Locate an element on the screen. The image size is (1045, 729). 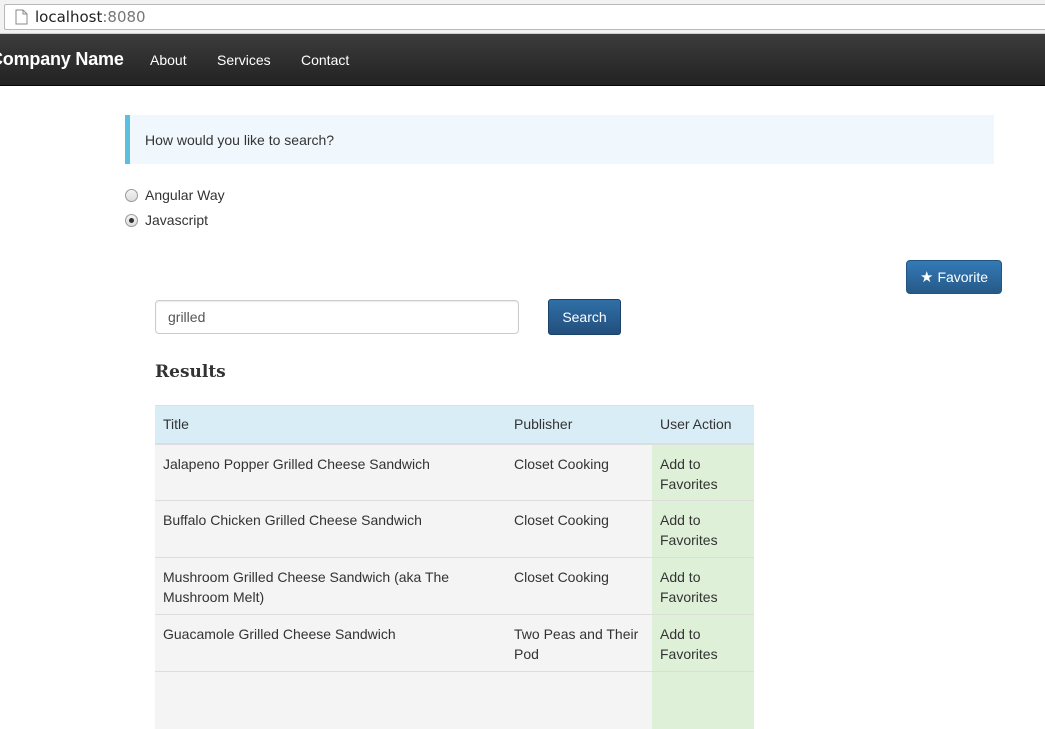
alert-text: How would you like to search? is located at coordinates (240, 140).